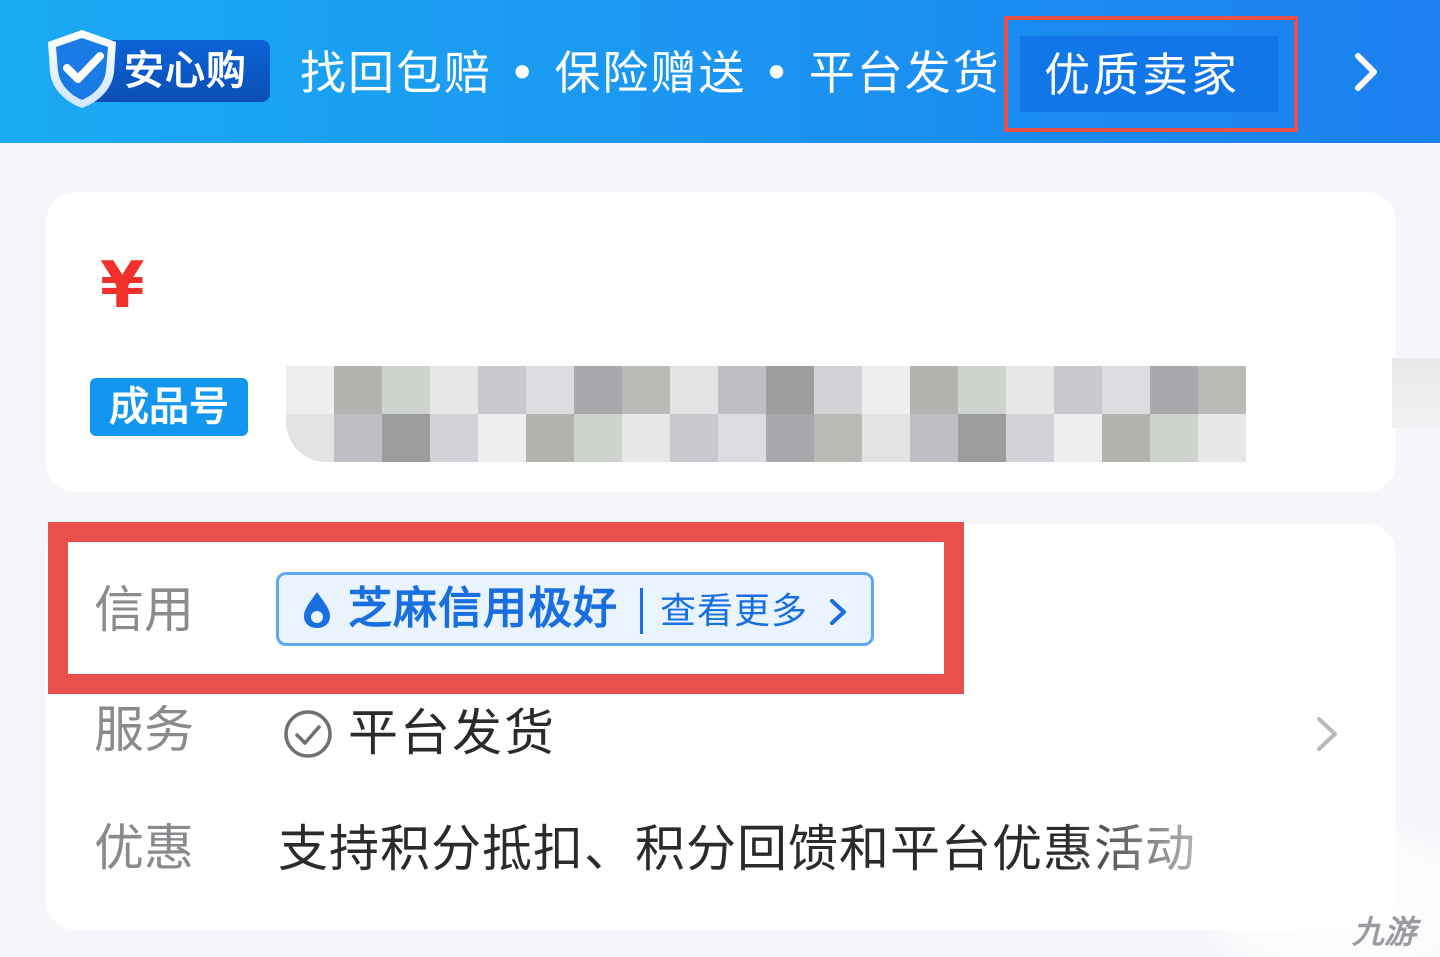  What do you see at coordinates (737, 849) in the screenshot?
I see `promo-value: 支持积分抵扣、积分回馈和平台优惠活动` at bounding box center [737, 849].